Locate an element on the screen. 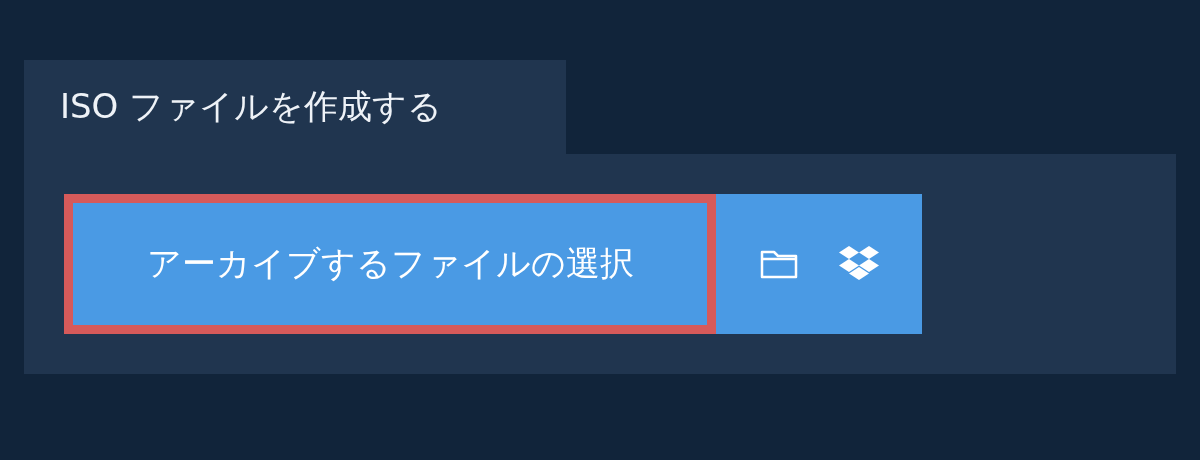 This screenshot has width=1200, height=460. folder-button is located at coordinates (779, 264).